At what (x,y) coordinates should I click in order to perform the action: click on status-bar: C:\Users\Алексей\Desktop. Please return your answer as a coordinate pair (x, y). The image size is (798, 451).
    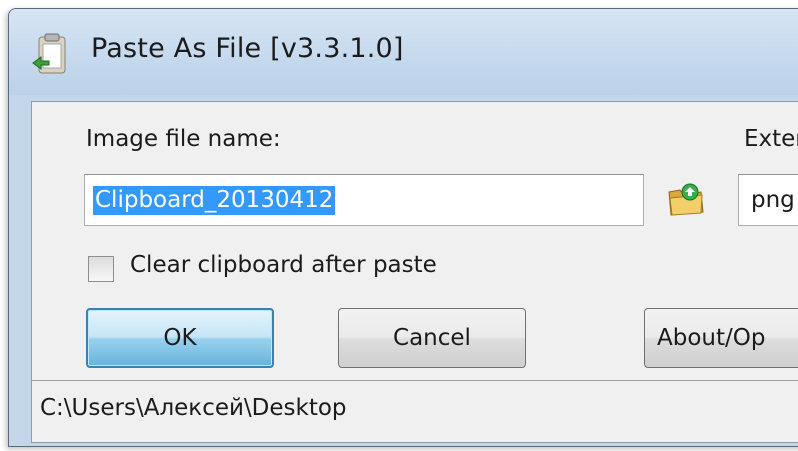
    Looking at the image, I should click on (415, 410).